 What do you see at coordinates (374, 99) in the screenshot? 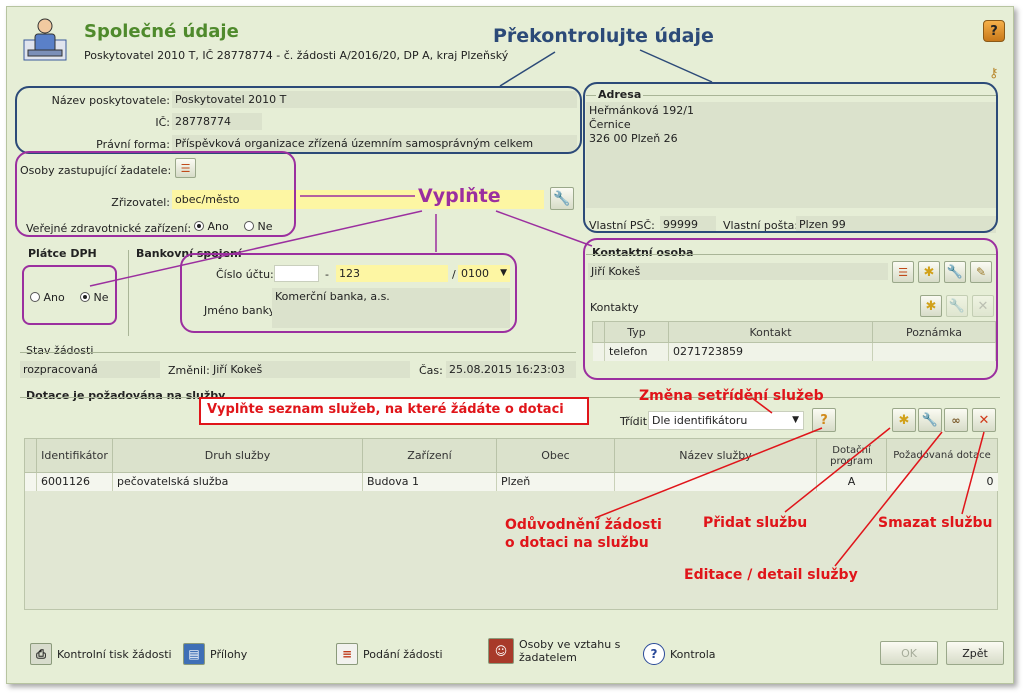
I see `provider-name-field: Poskytovatel 2010 T` at bounding box center [374, 99].